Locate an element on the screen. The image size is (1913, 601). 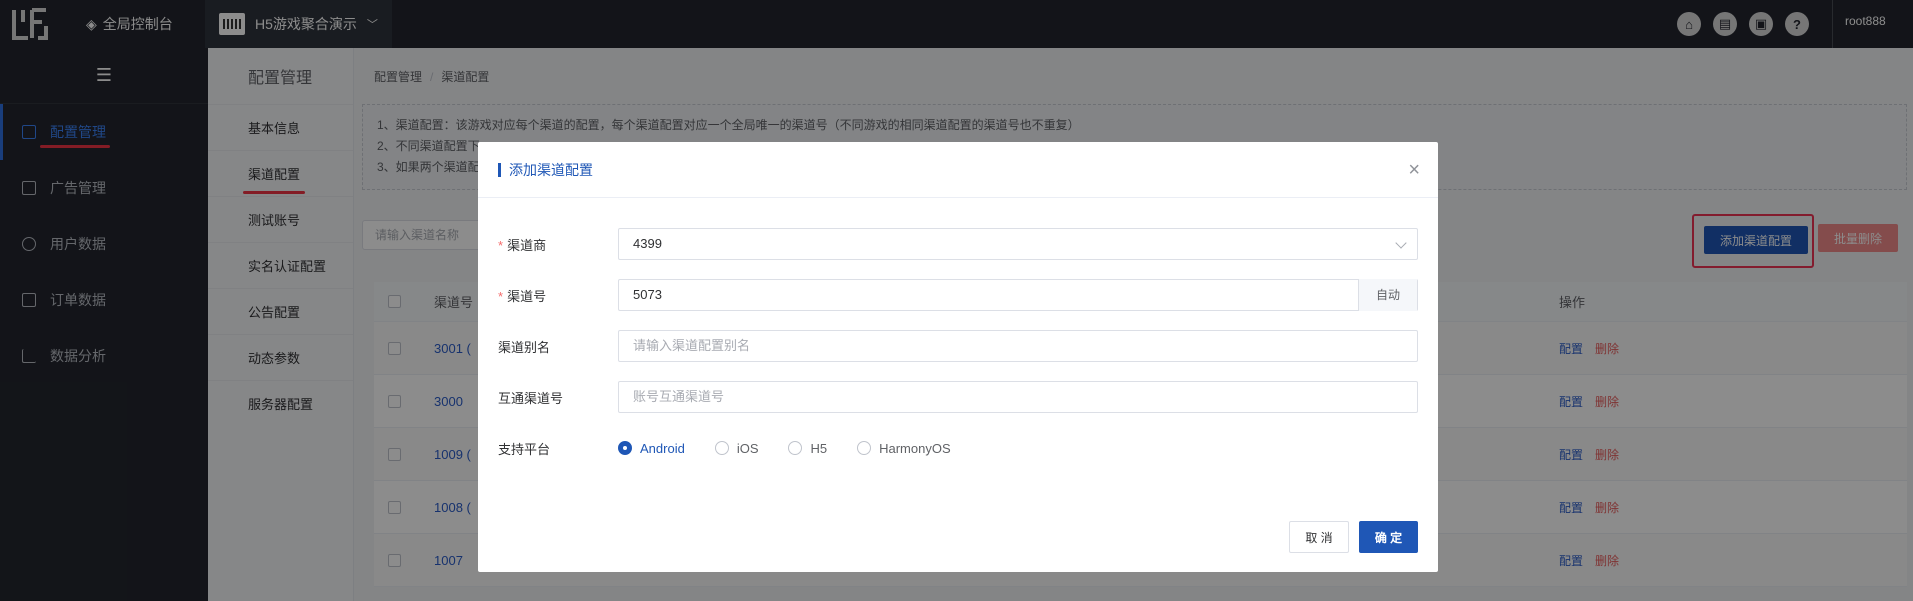
form-row-alias: 渠道别名 请输入渠道配置别名 is located at coordinates (958, 346).